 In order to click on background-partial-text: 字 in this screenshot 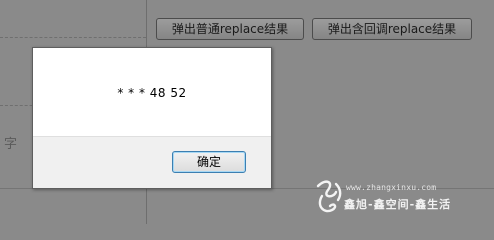, I will do `click(11, 144)`.